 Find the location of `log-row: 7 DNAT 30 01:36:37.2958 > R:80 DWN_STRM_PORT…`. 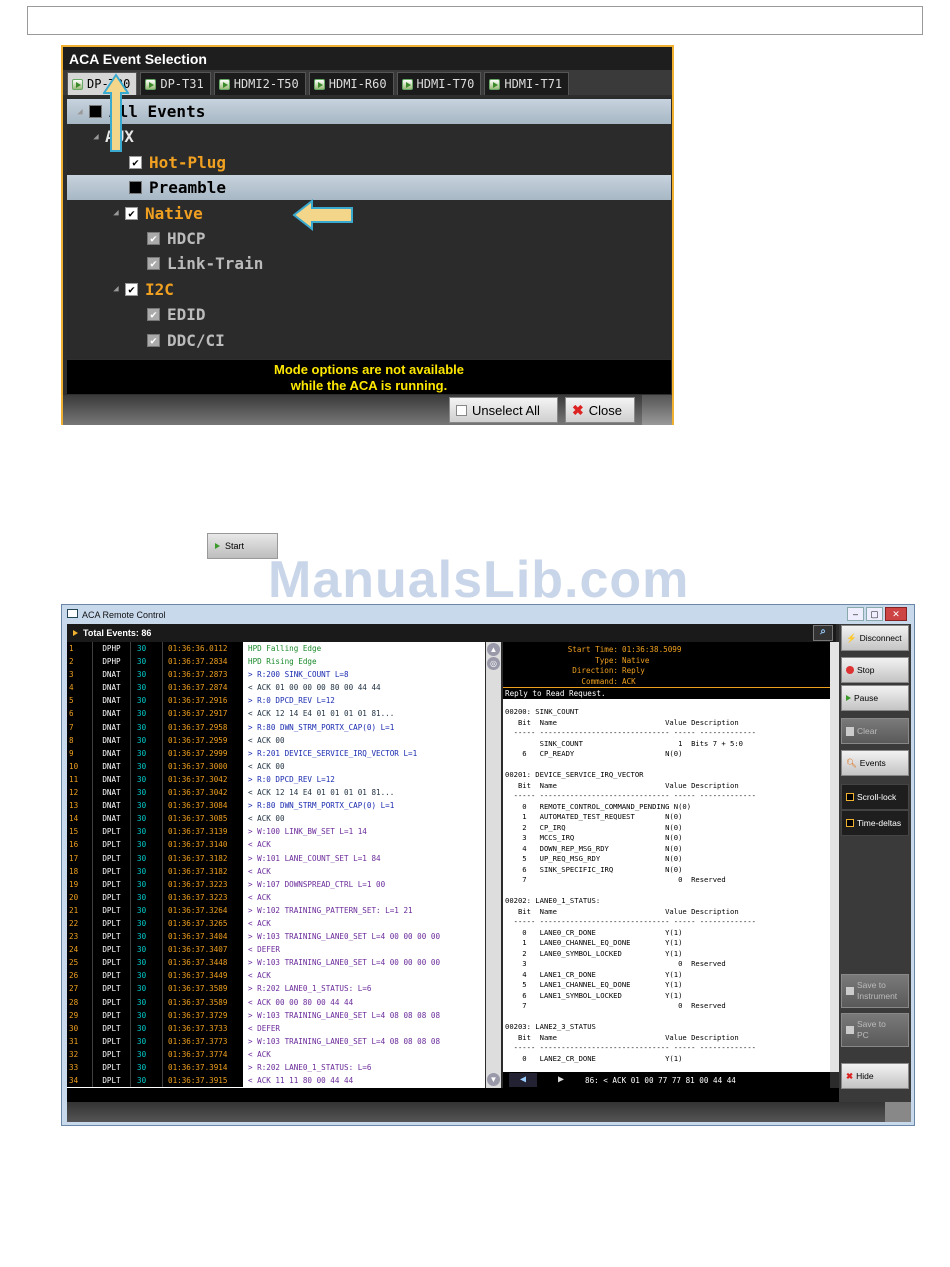

log-row: 7 DNAT 30 01:36:37.2958 > R:80 DWN_STRM_PORT… is located at coordinates (276, 727).